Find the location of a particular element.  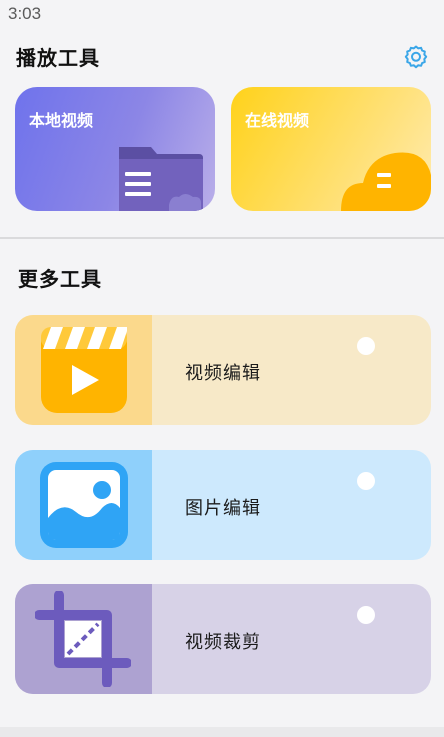

online-video-card: 在线视频 is located at coordinates (331, 149).